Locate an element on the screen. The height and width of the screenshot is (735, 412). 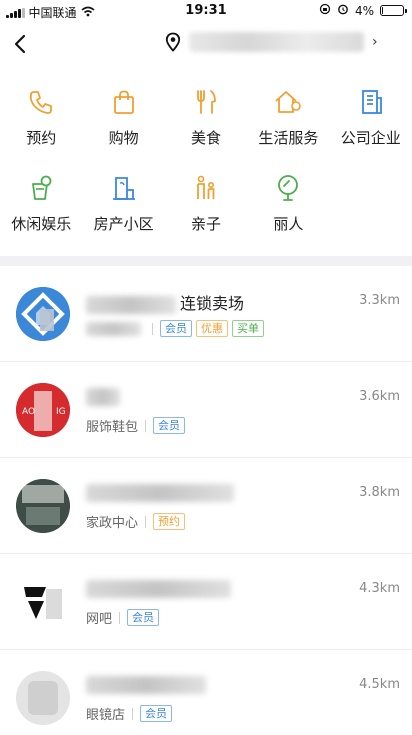
shop-list-item: 家政中心 预约 3.8km is located at coordinates (206, 506).